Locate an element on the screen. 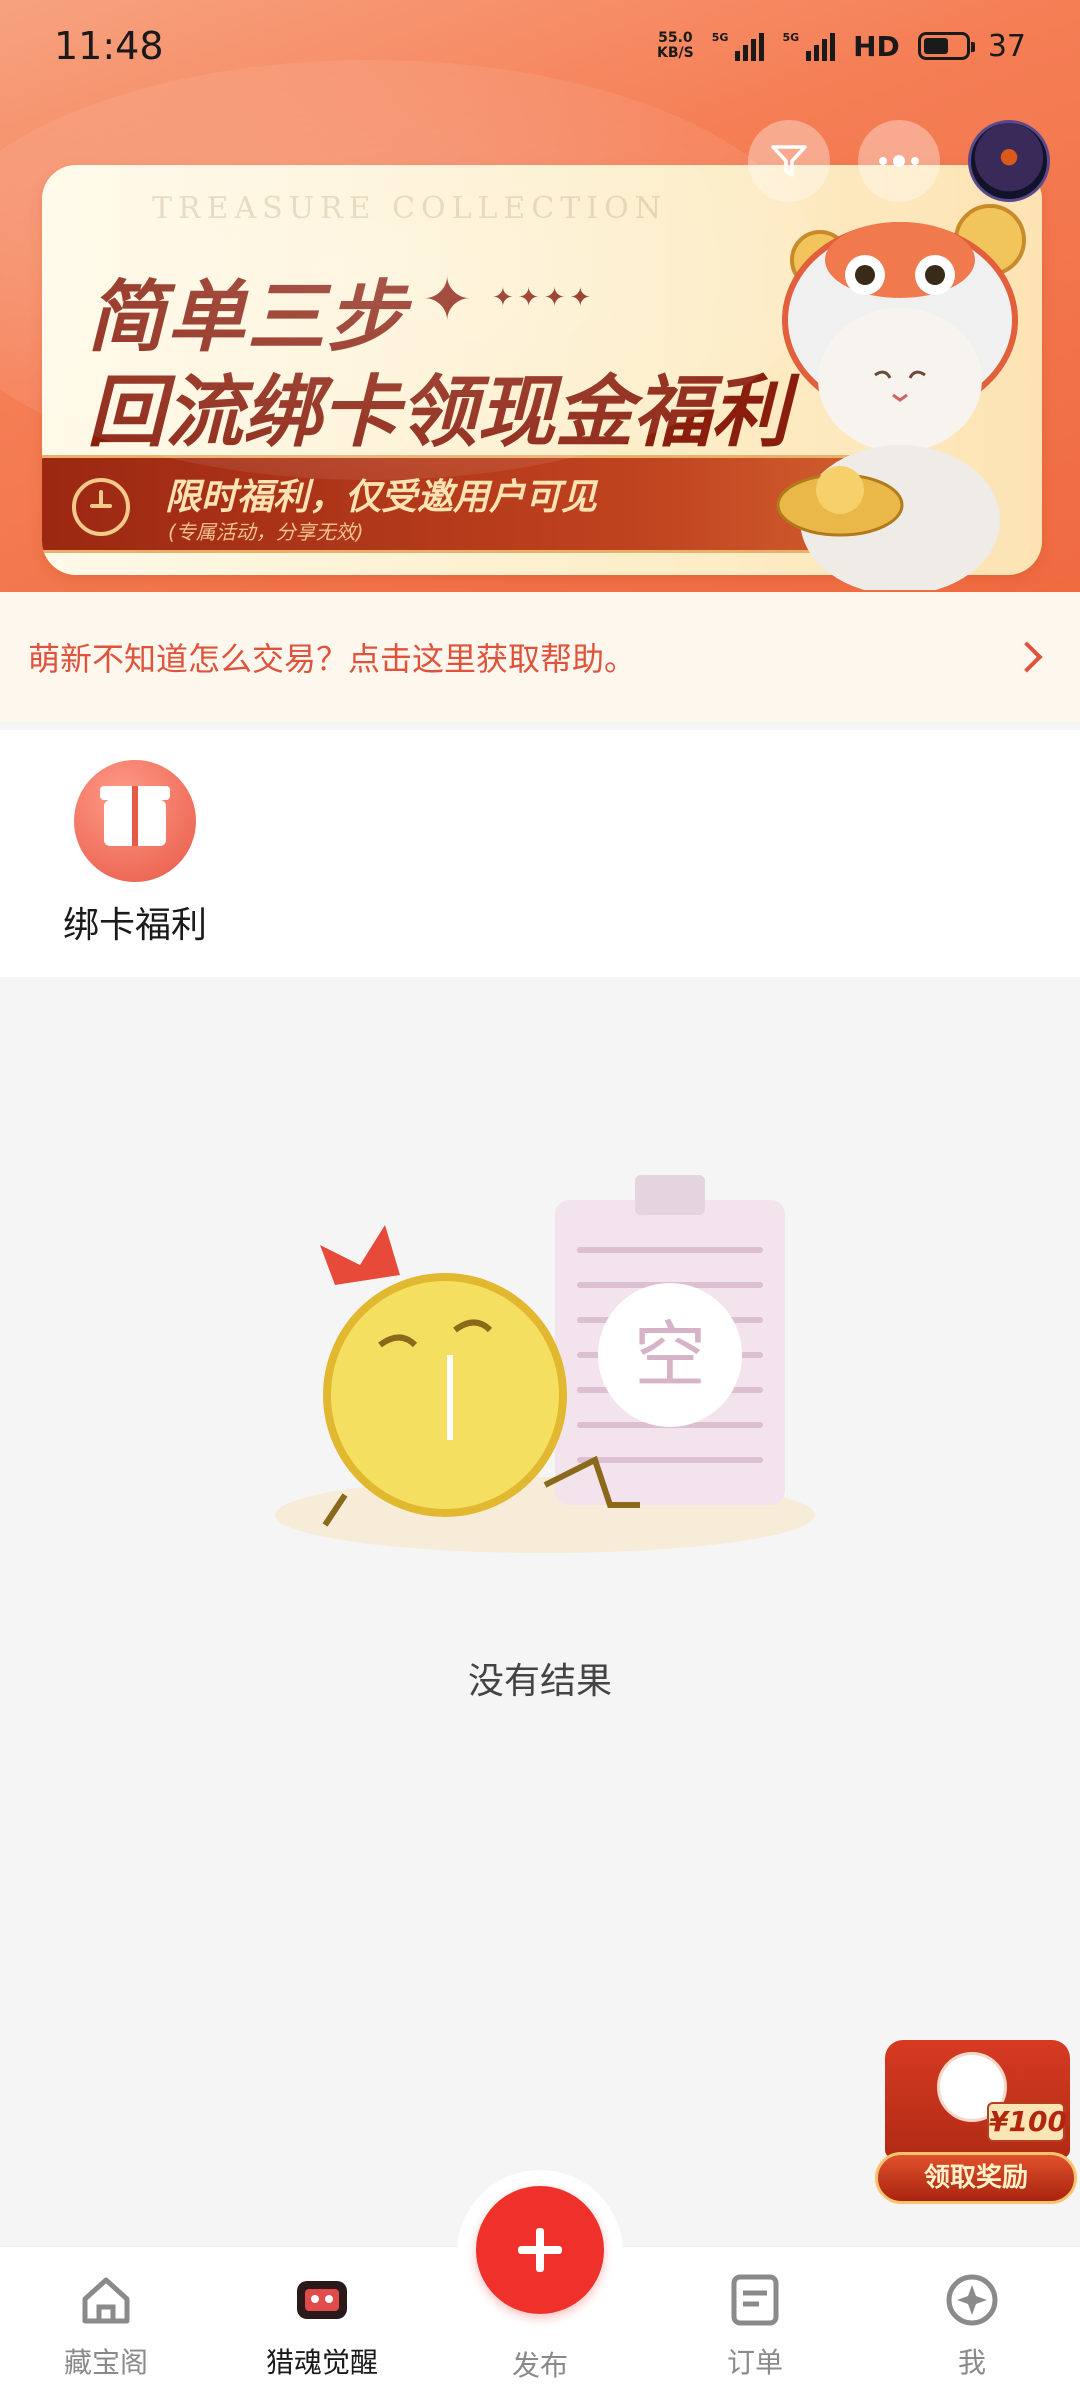 The width and height of the screenshot is (1080, 2400). battery-icon is located at coordinates (946, 46).